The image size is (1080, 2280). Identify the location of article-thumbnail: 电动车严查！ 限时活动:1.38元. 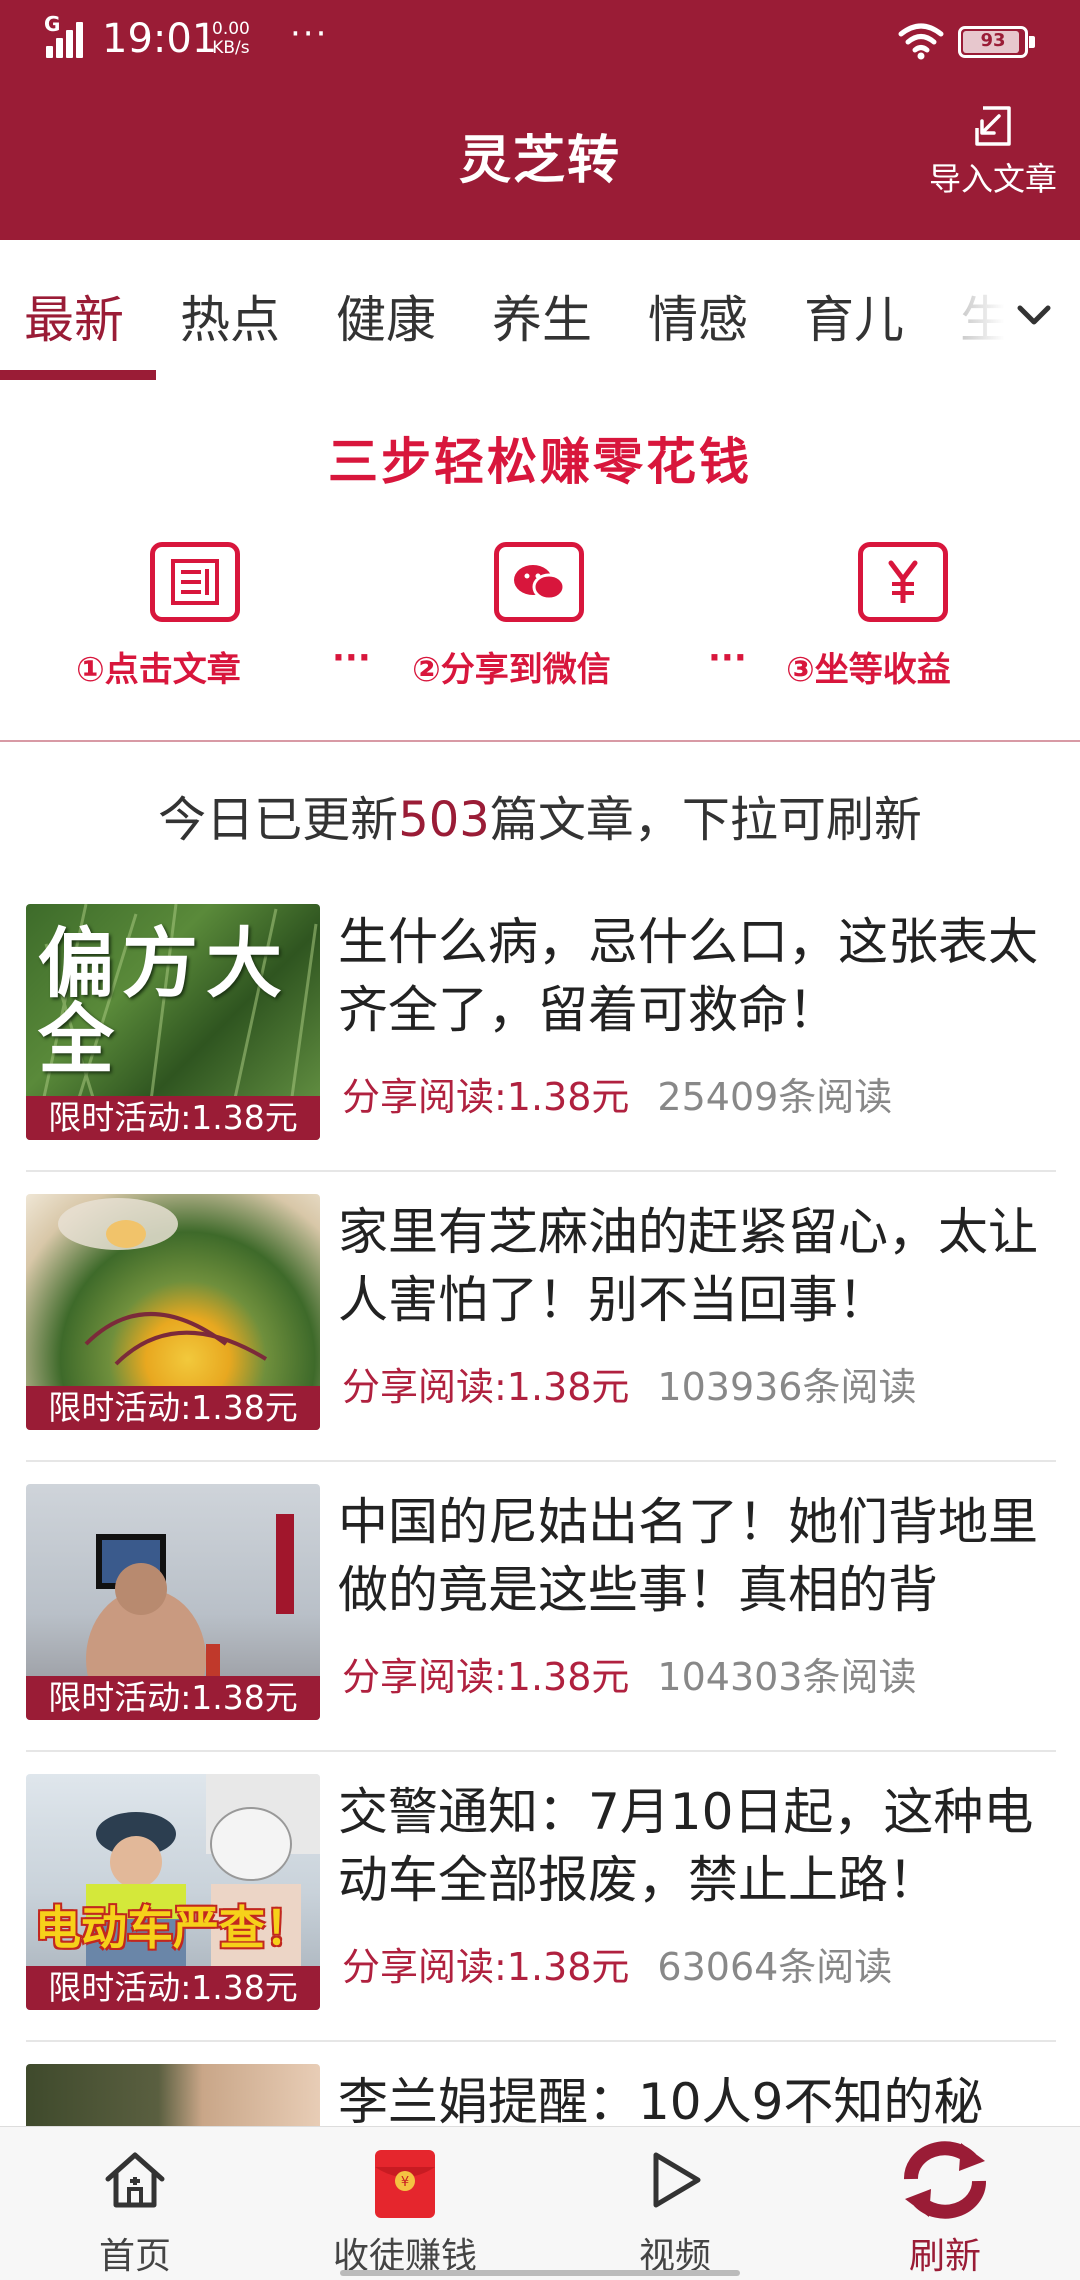
(173, 1892).